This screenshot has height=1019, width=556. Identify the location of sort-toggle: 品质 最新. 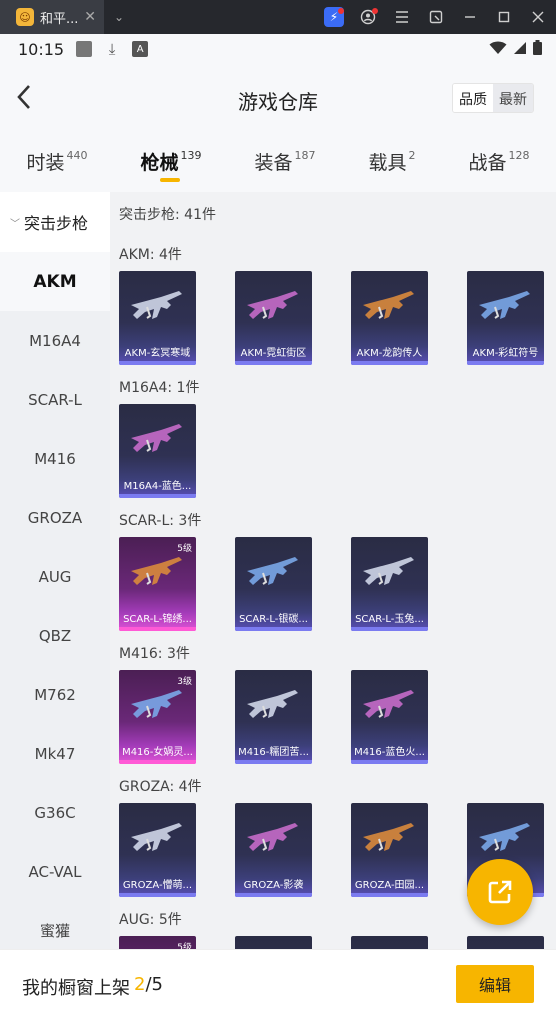
(493, 98).